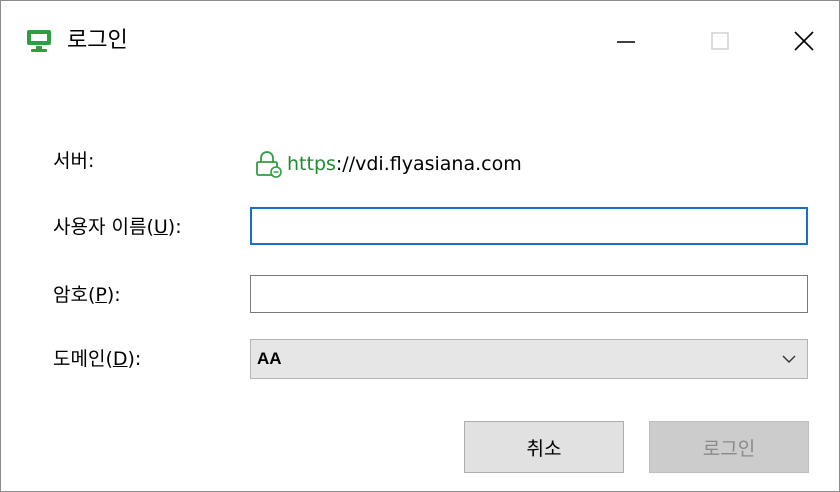  Describe the element at coordinates (311, 164) in the screenshot. I see `server-scheme: https` at that location.